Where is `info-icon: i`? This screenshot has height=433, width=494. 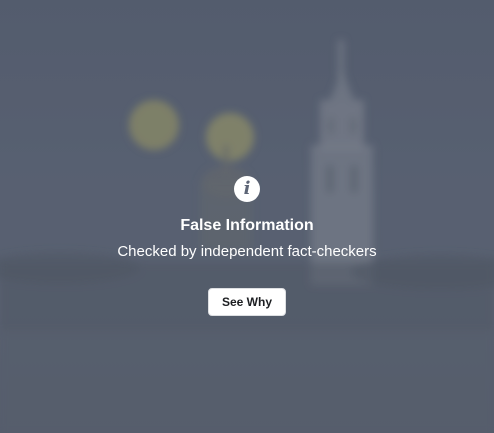
info-icon: i is located at coordinates (247, 189).